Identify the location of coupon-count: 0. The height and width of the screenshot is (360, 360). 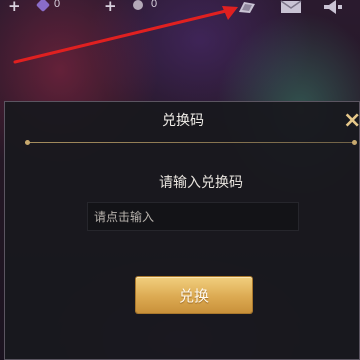
(154, 5).